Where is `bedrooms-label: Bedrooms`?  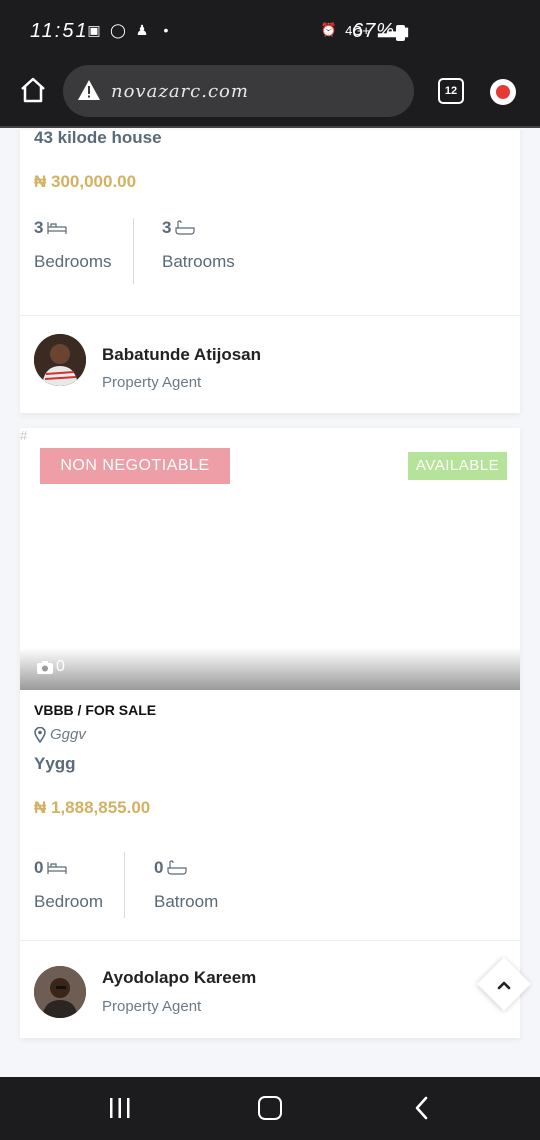 bedrooms-label: Bedrooms is located at coordinates (73, 261).